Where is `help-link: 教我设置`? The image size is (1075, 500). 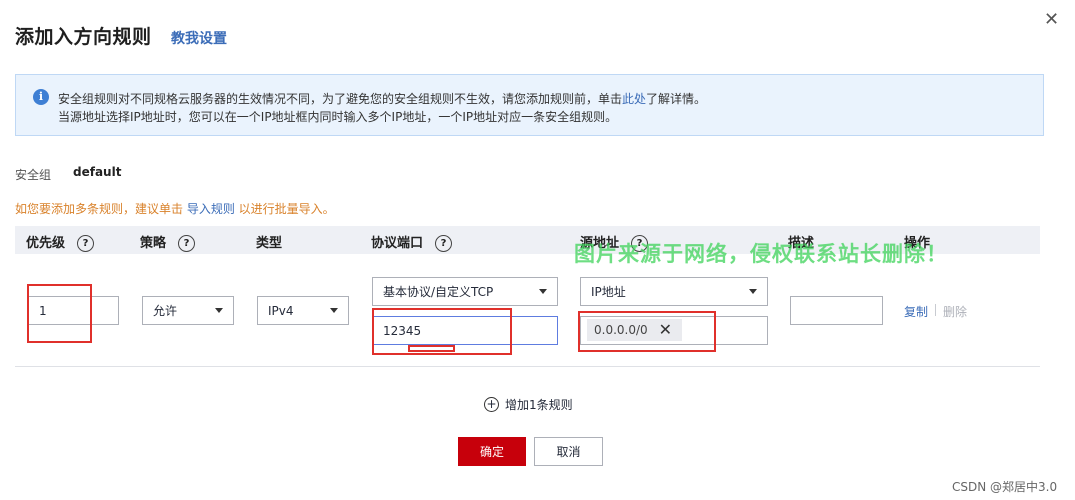
help-link: 教我设置 is located at coordinates (199, 38).